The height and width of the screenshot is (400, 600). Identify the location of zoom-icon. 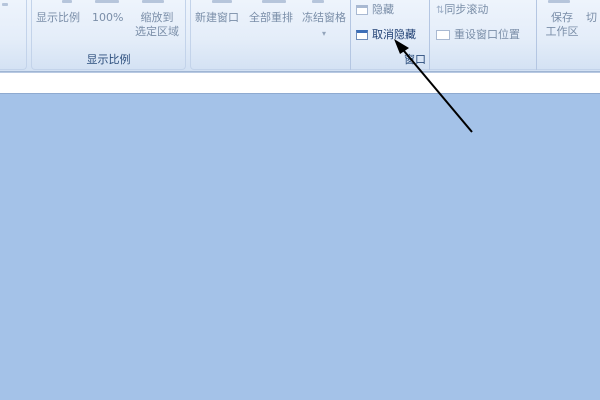
(67, 1).